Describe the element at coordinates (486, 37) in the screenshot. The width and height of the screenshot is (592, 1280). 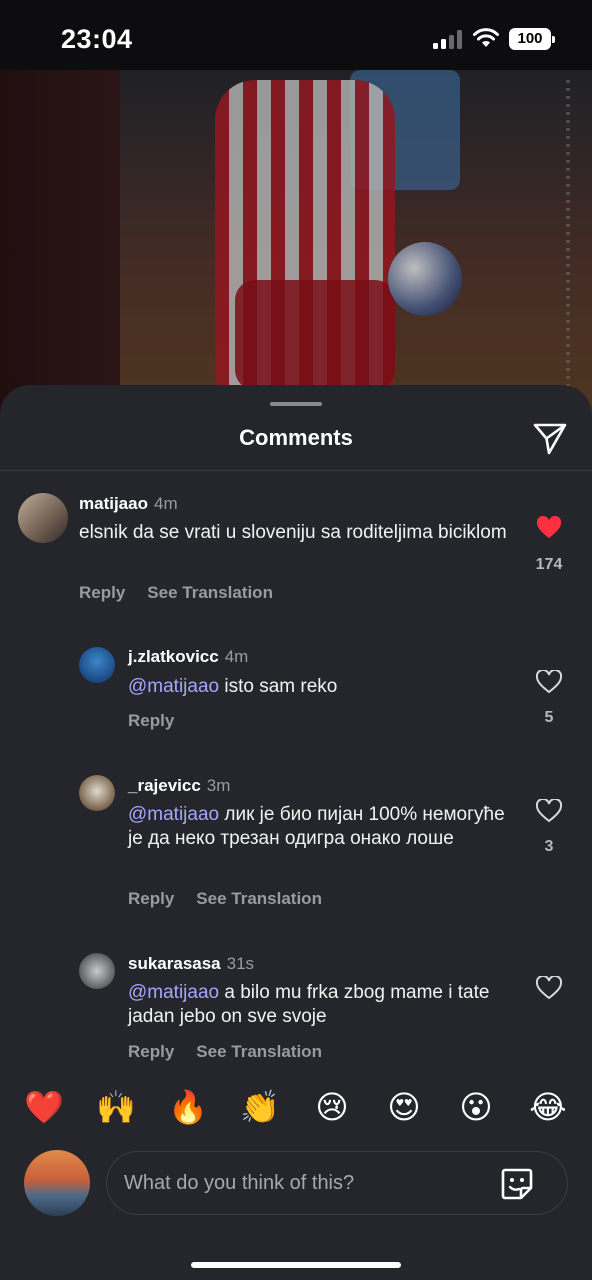
I see `wifi-icon` at that location.